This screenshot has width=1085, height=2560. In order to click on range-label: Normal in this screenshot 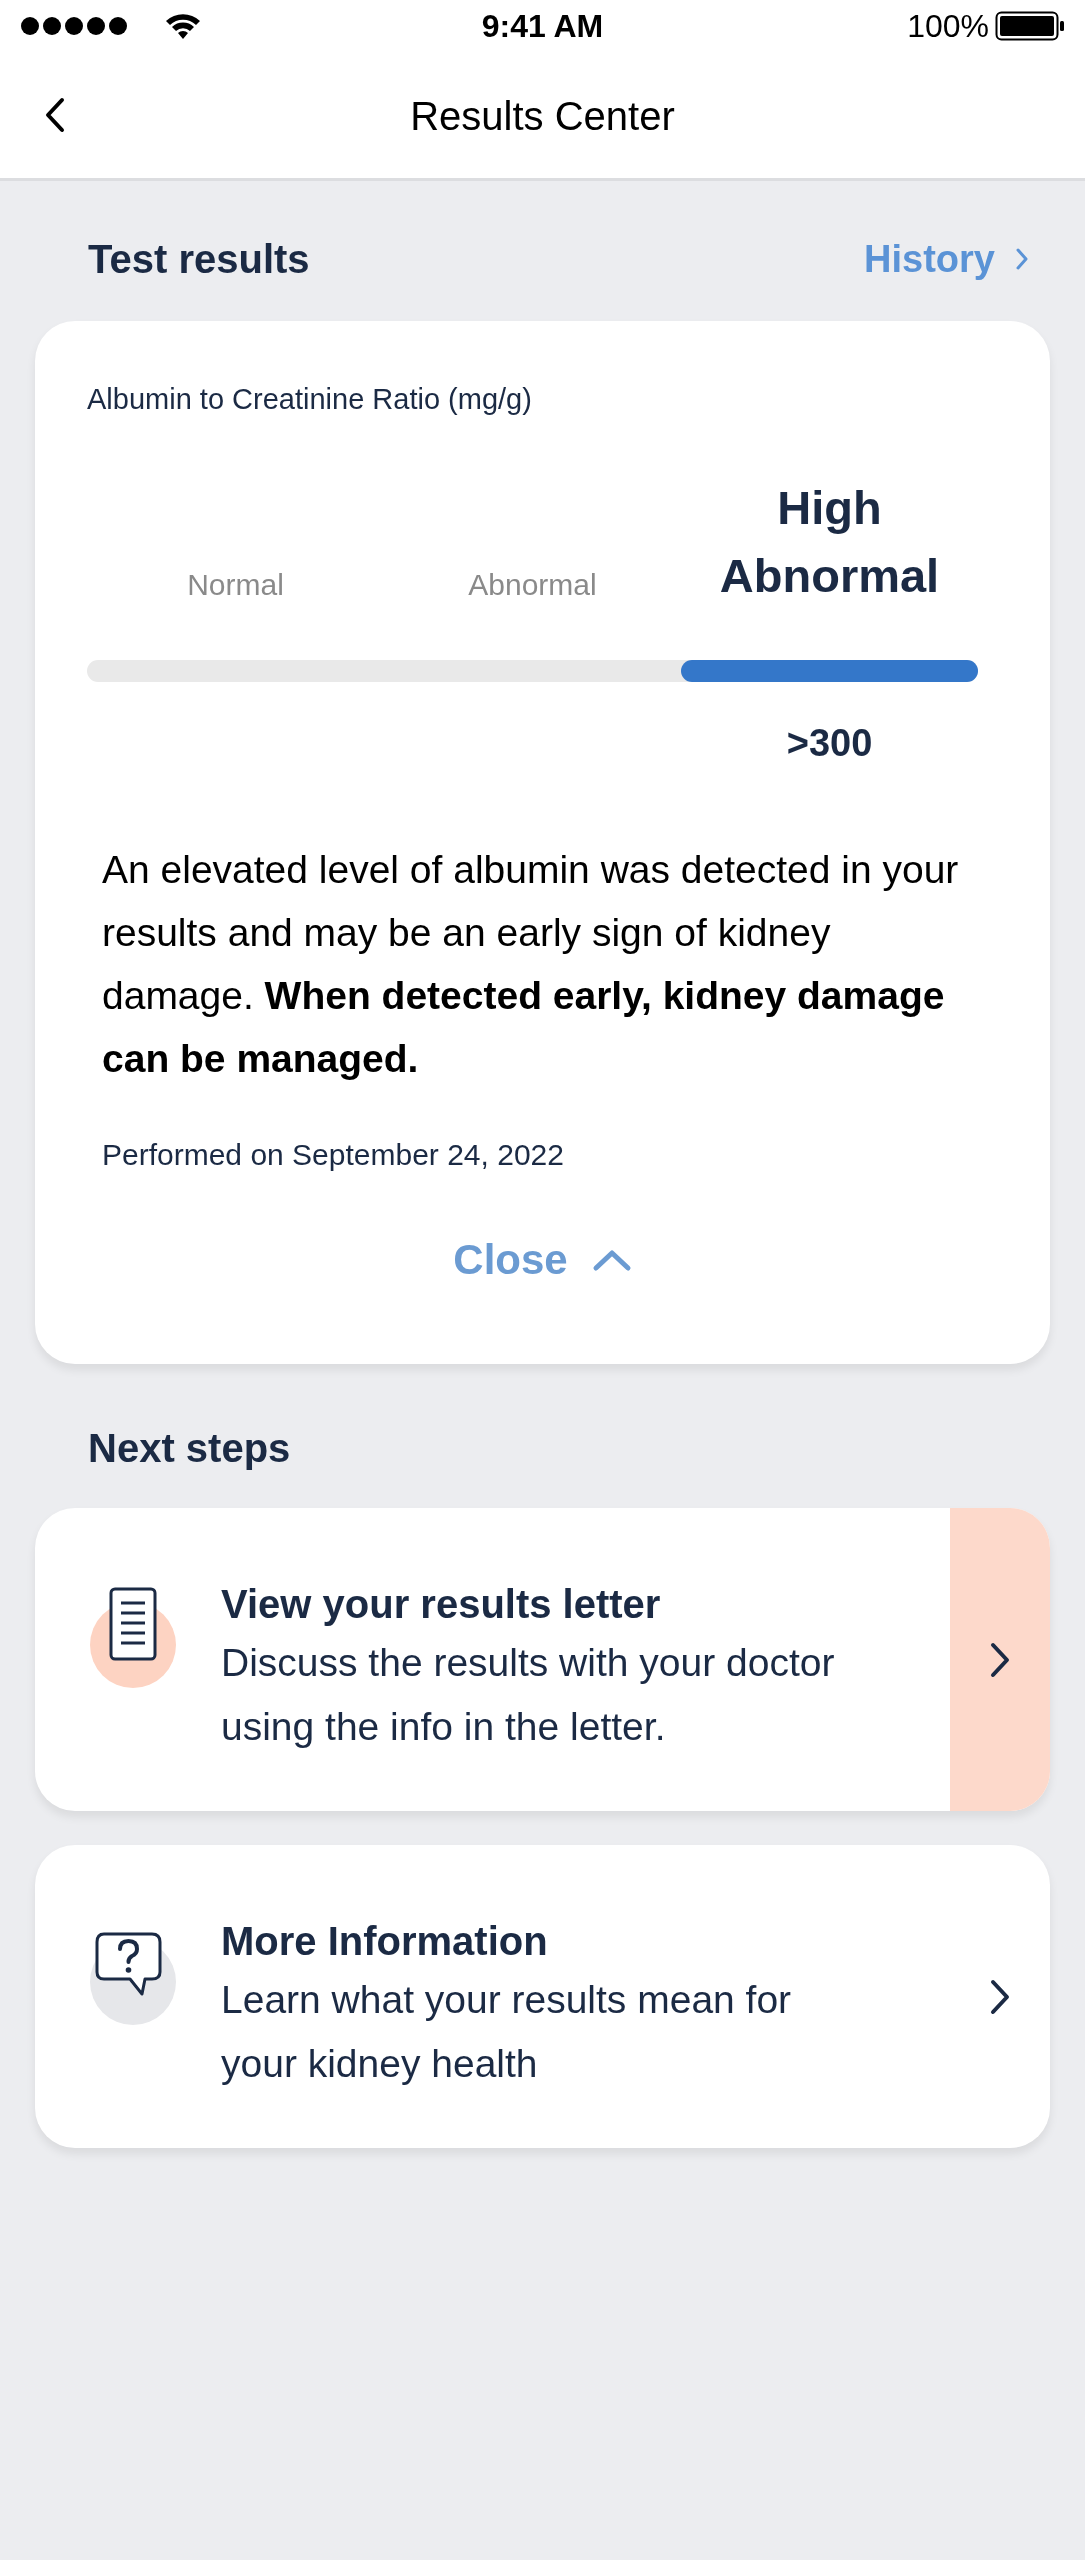, I will do `click(235, 585)`.